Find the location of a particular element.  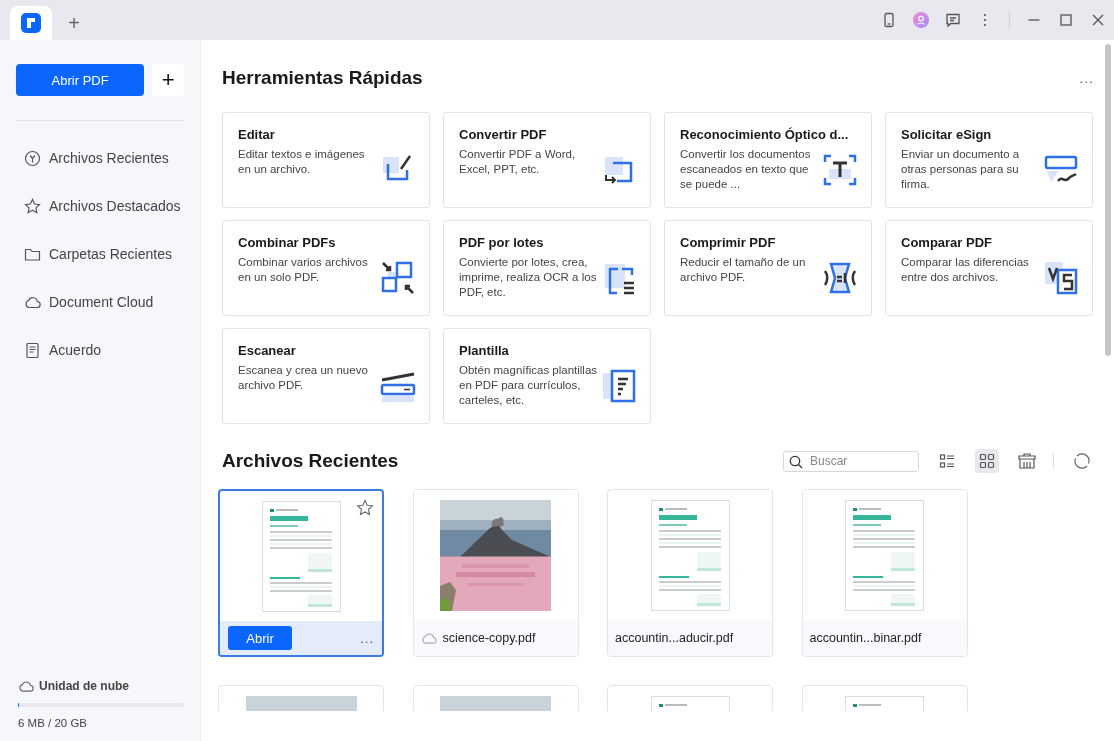

file-card: science-copy.pdf is located at coordinates (495, 573).